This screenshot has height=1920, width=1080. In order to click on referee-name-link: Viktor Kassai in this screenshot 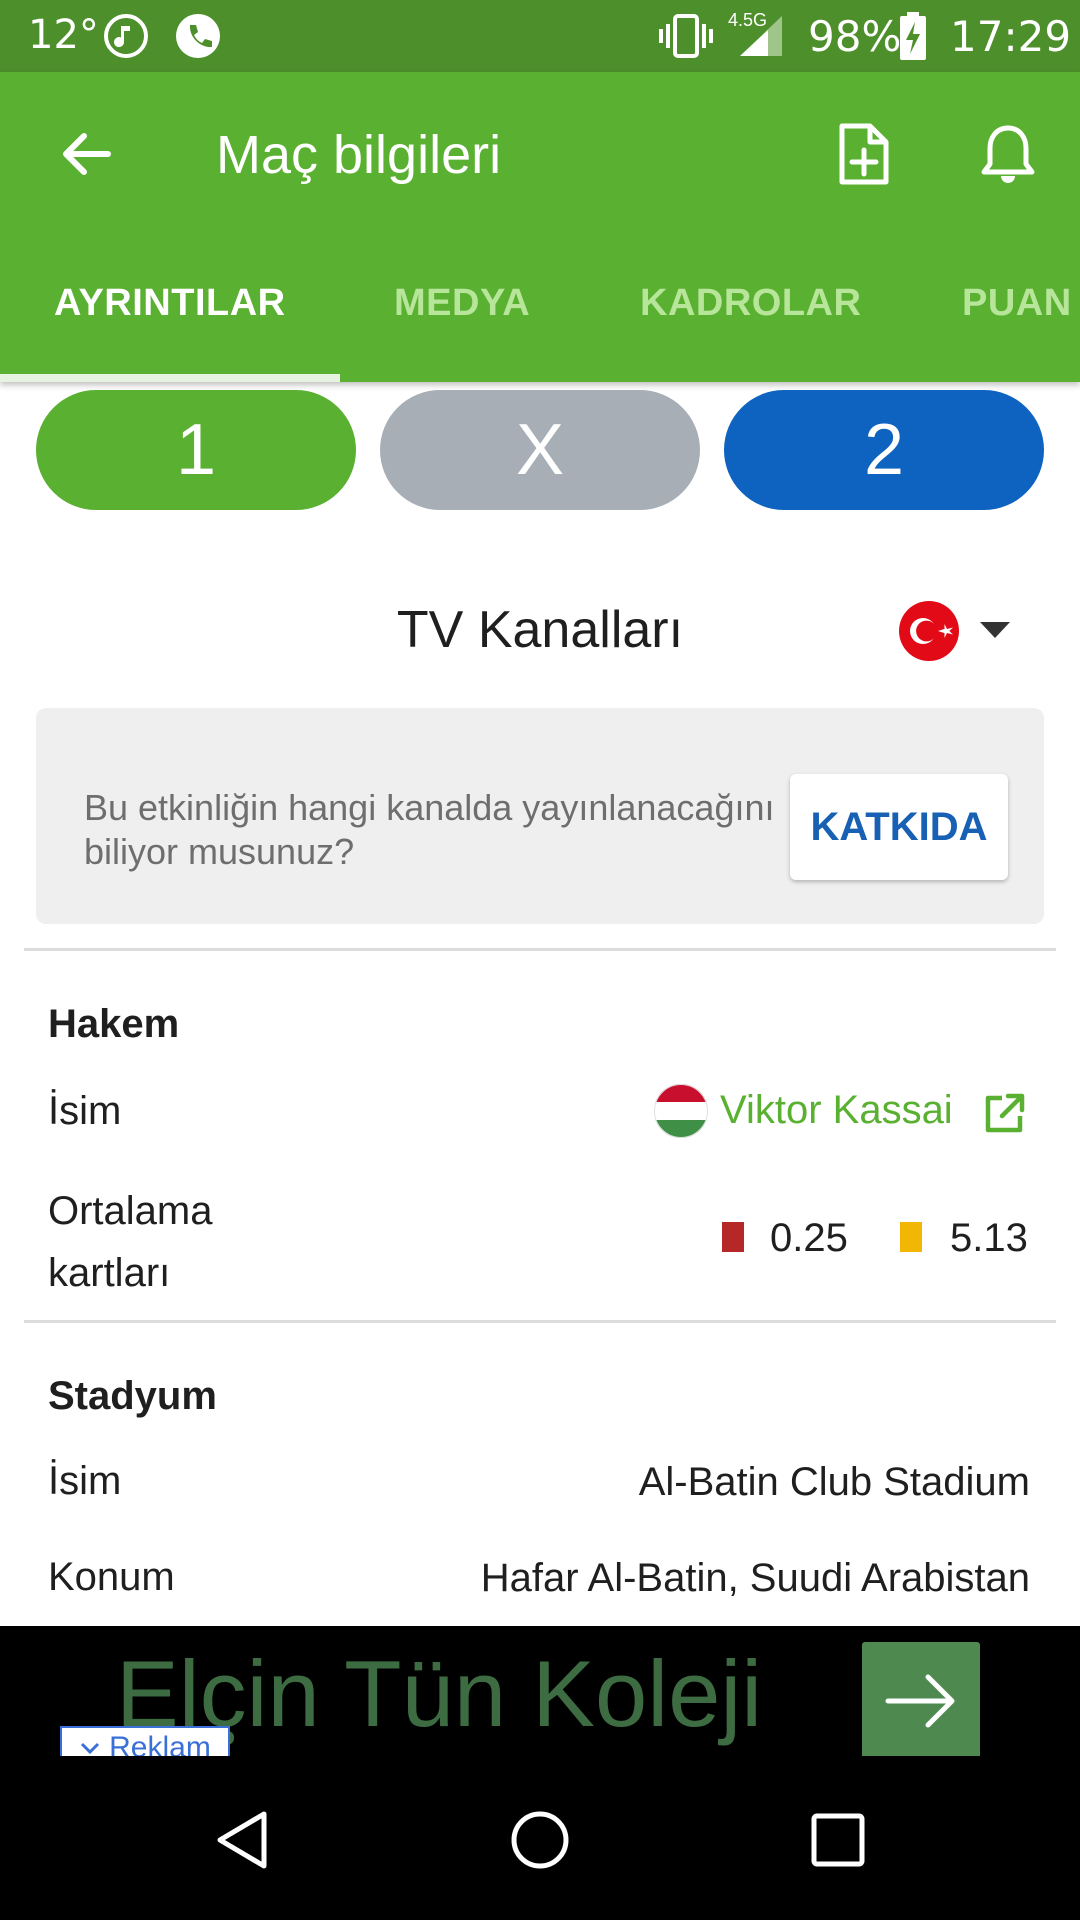, I will do `click(836, 1110)`.